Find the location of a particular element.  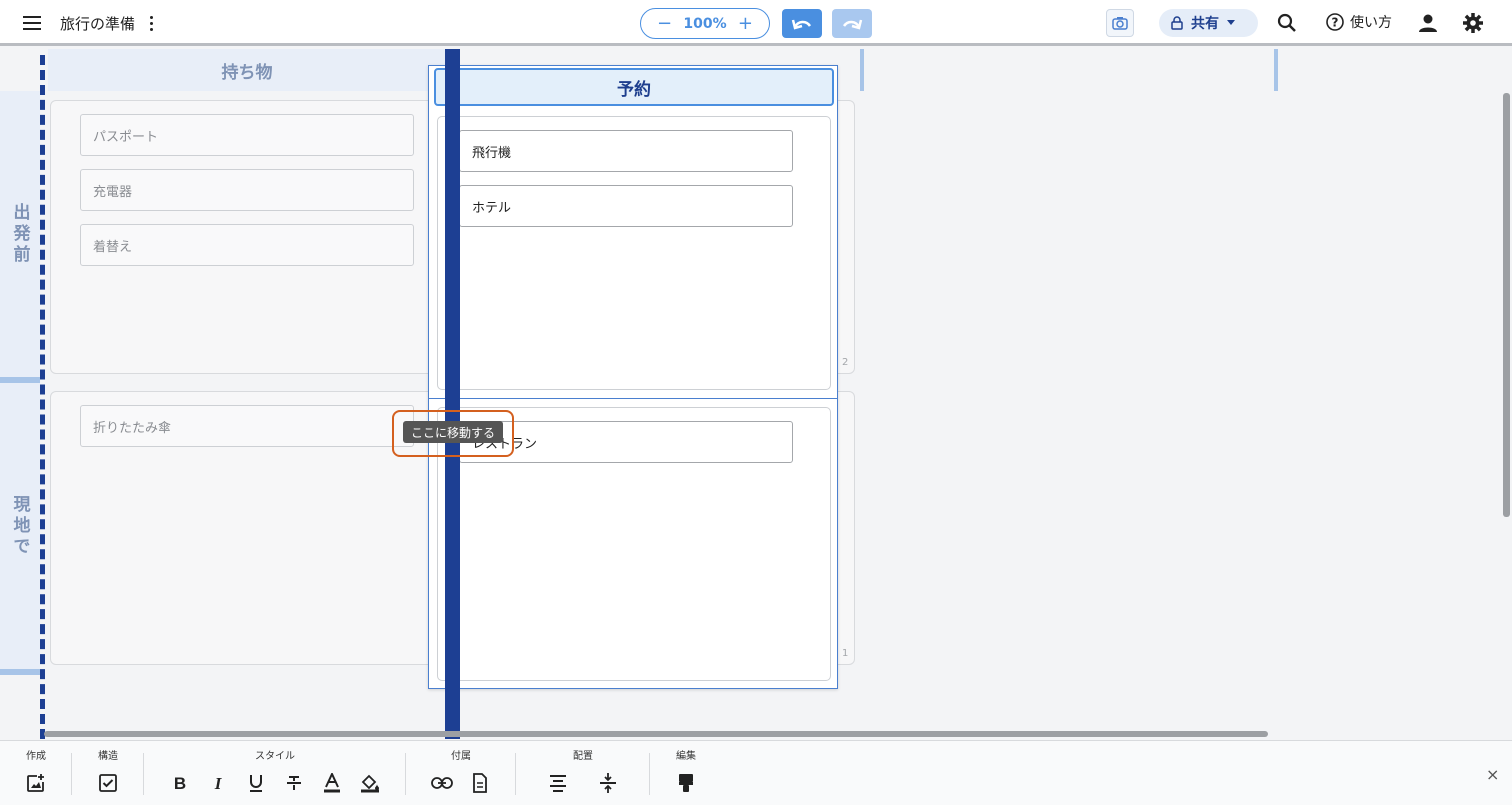

add-card-button is located at coordinates (36, 783).